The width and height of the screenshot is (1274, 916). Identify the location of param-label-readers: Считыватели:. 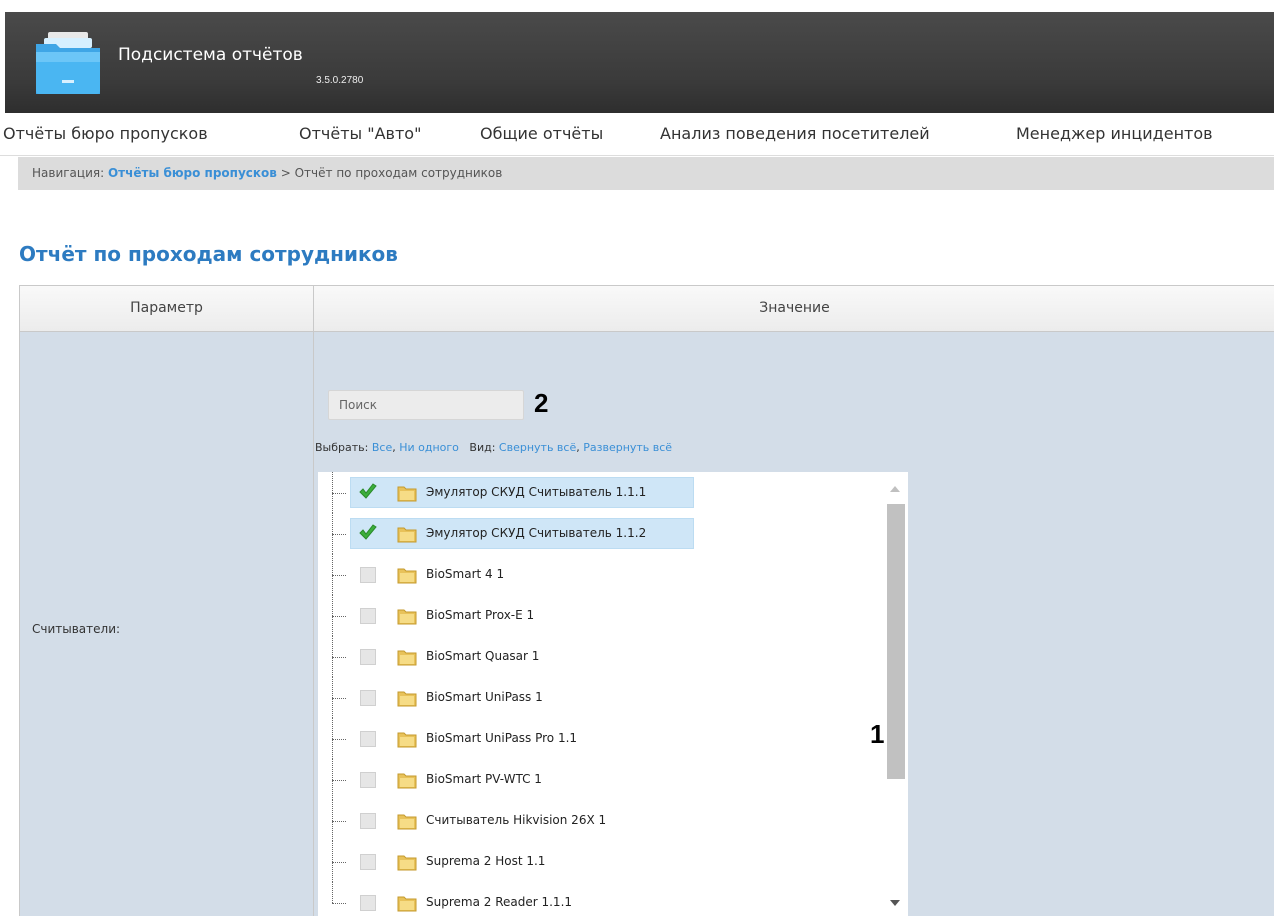
(76, 629).